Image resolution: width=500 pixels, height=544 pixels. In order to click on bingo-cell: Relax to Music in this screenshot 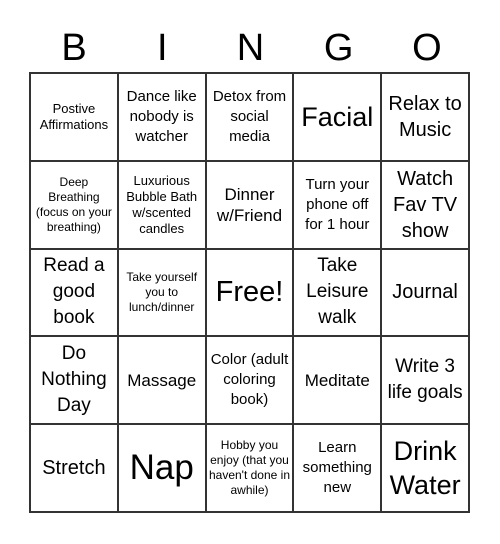, I will do `click(425, 117)`.